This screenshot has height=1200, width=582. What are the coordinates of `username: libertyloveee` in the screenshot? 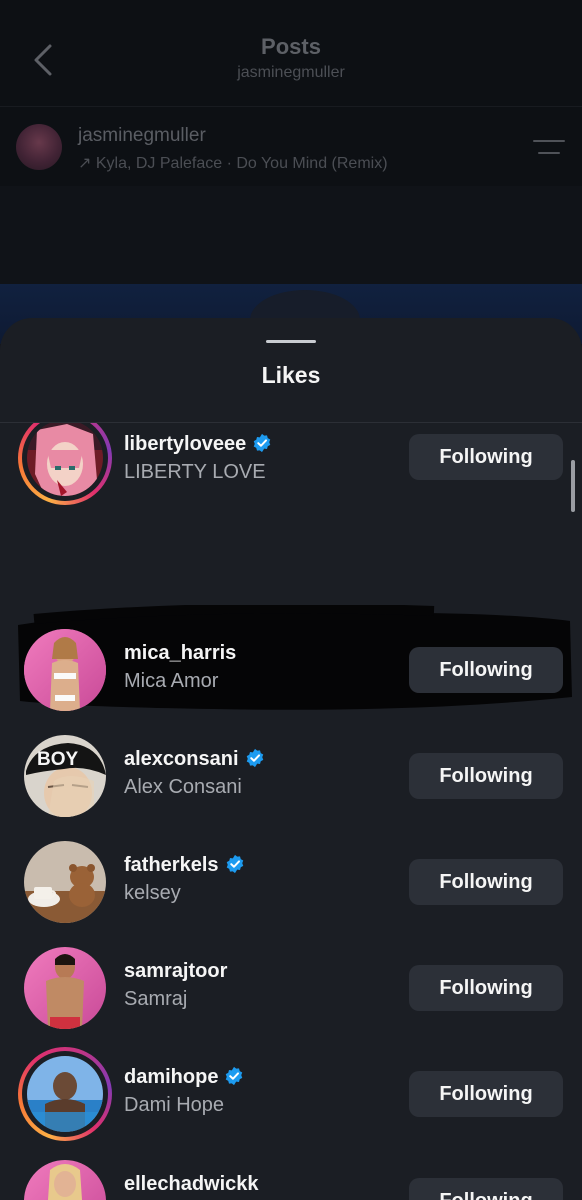 It's located at (198, 444).